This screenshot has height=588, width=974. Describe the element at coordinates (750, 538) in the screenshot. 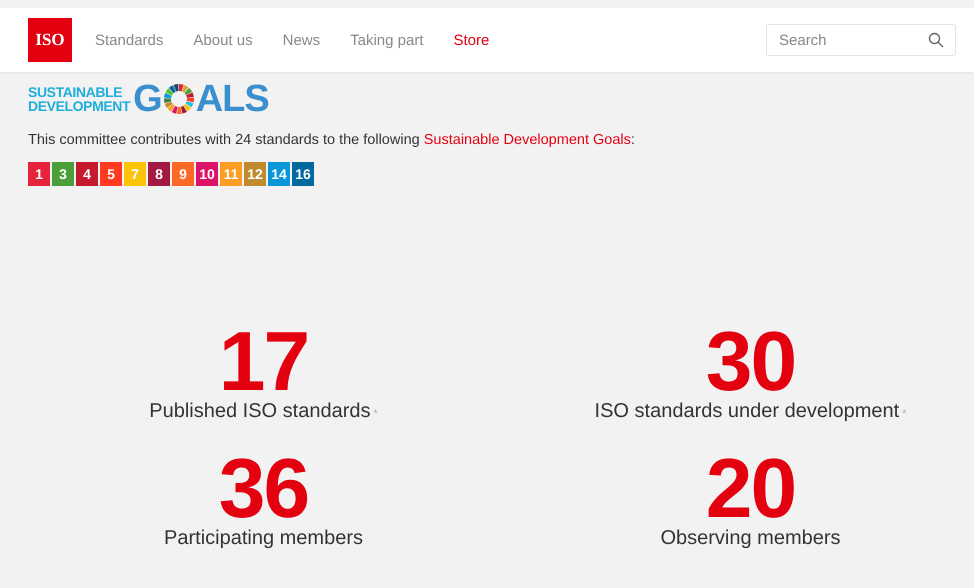

I see `stat-label: Observing members` at that location.